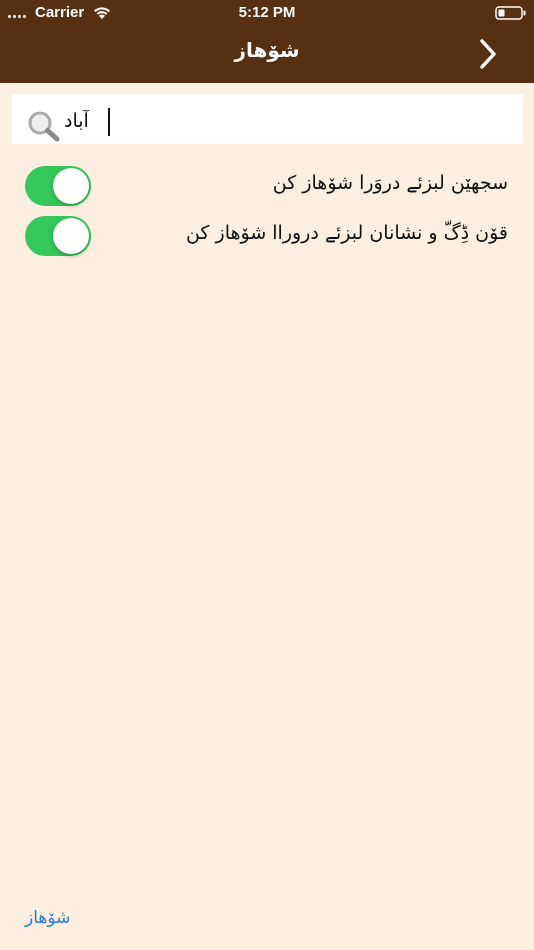 The height and width of the screenshot is (950, 534). What do you see at coordinates (267, 186) in the screenshot?
I see `option-row: سجهێن لبزئے دروَرا شۆهاز کن` at bounding box center [267, 186].